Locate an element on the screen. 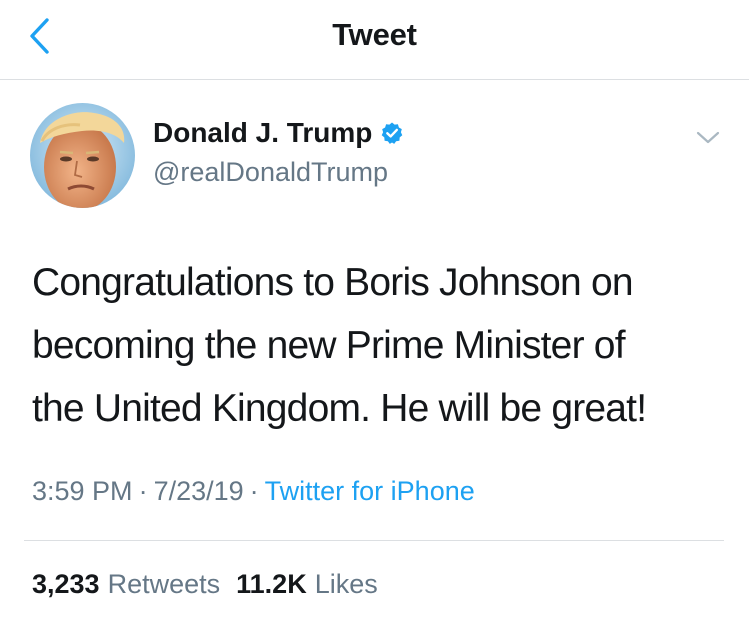  likes-label: Likes is located at coordinates (346, 584).